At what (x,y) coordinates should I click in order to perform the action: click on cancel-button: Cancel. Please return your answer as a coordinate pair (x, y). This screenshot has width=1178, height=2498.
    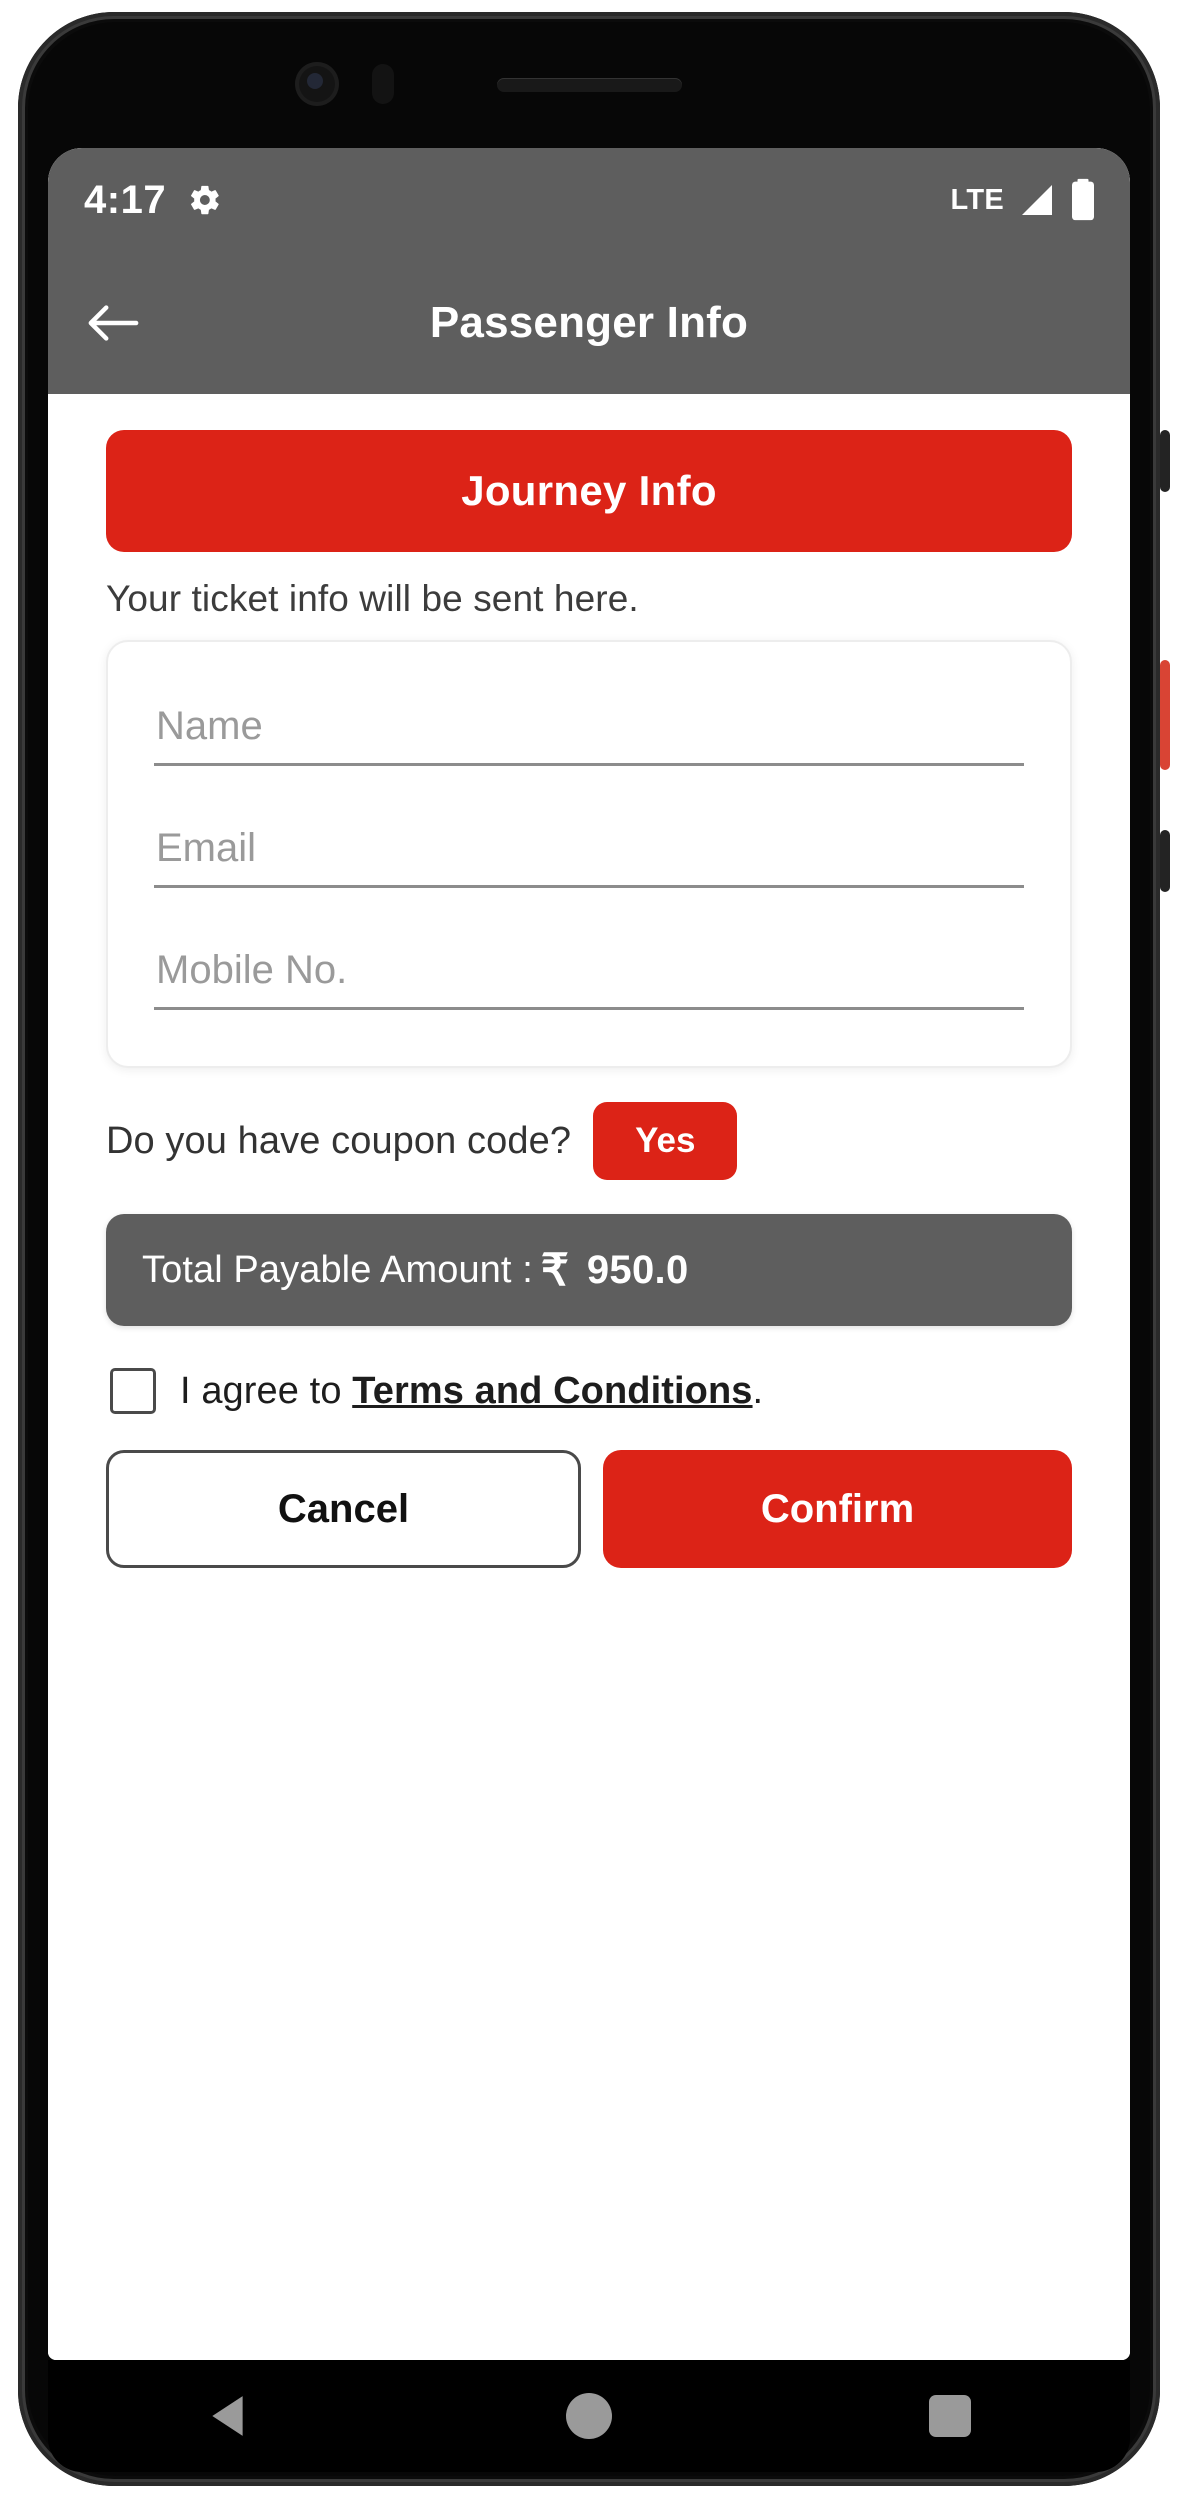
    Looking at the image, I should click on (343, 1509).